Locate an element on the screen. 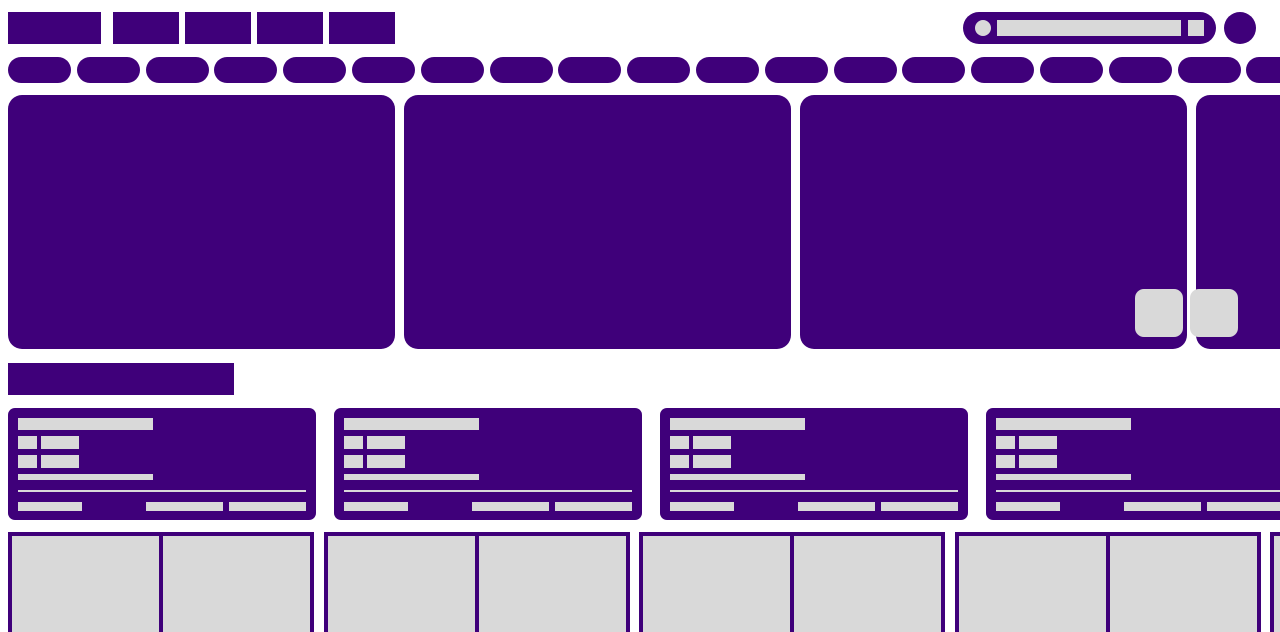  category-chips is located at coordinates (644, 70).